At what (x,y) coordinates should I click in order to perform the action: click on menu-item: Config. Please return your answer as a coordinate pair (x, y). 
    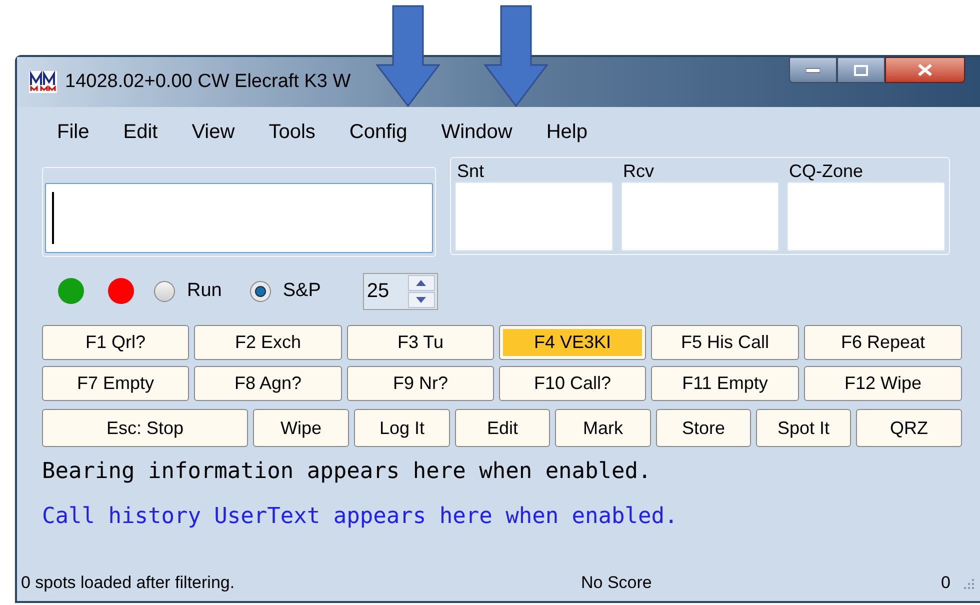
    Looking at the image, I should click on (378, 132).